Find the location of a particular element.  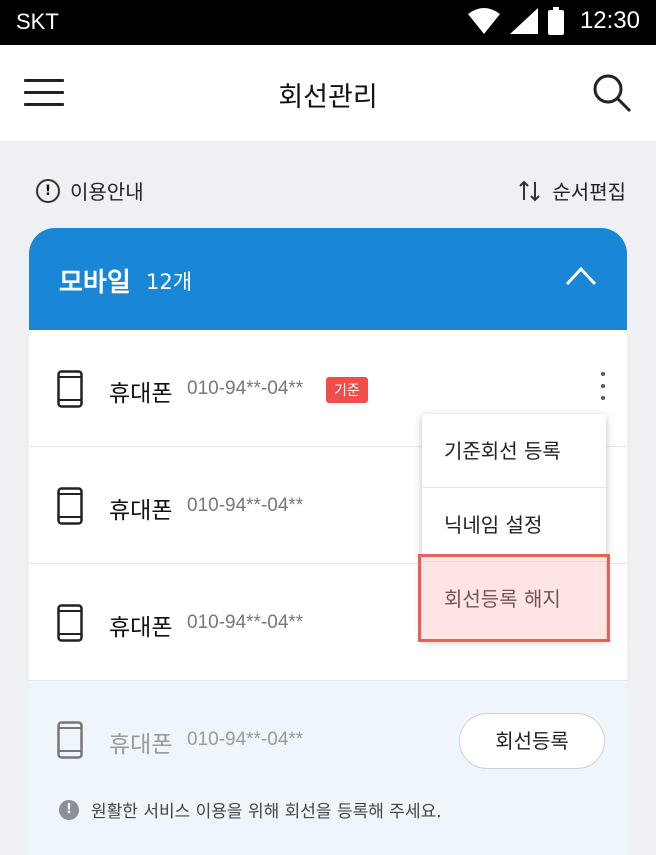

sort-icon is located at coordinates (530, 190).